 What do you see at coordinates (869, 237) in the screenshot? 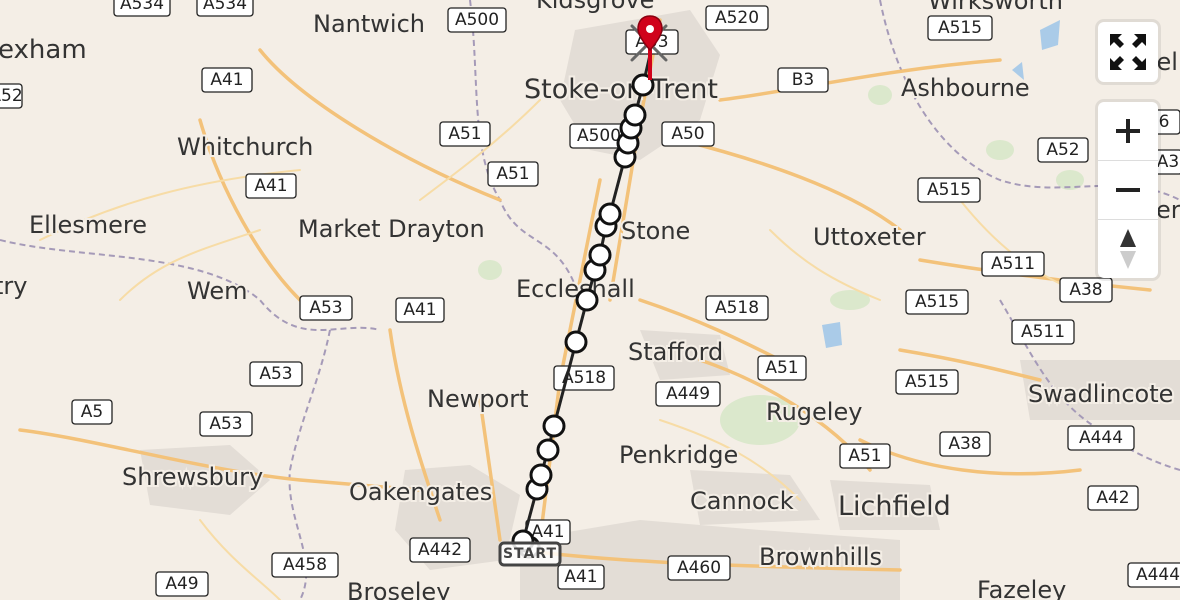
I see `town-label: Uttoxeter` at bounding box center [869, 237].